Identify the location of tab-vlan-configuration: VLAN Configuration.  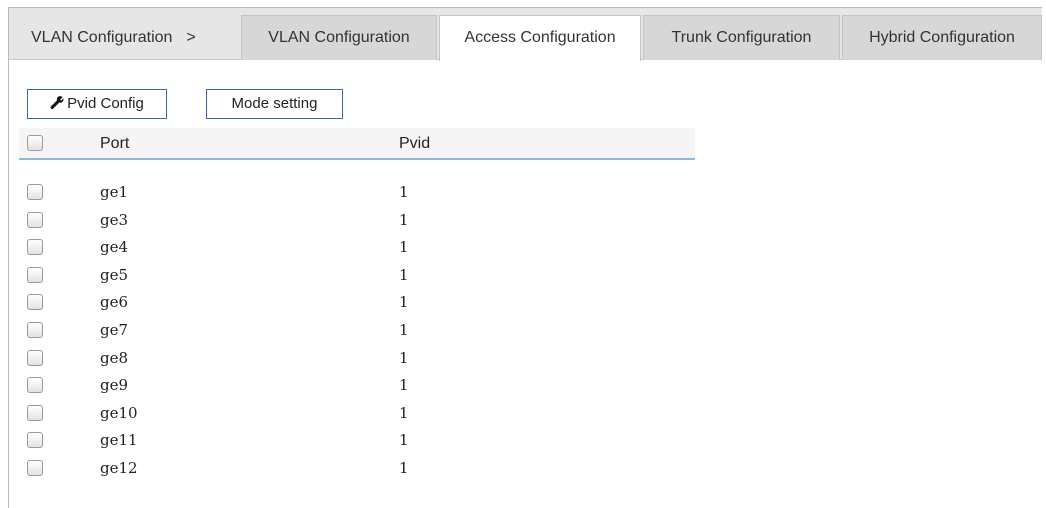
(339, 37).